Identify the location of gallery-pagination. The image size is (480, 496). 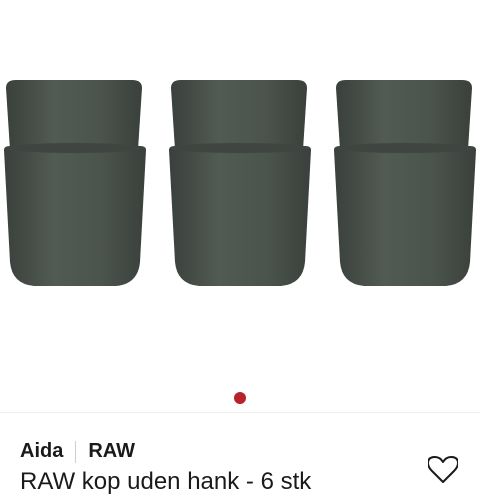
(240, 398).